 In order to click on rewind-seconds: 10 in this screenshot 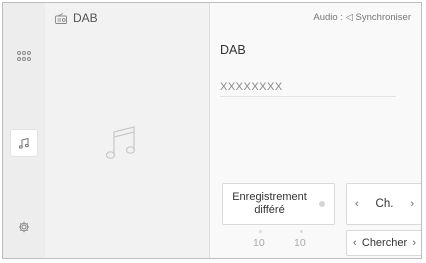, I will do `click(259, 243)`.